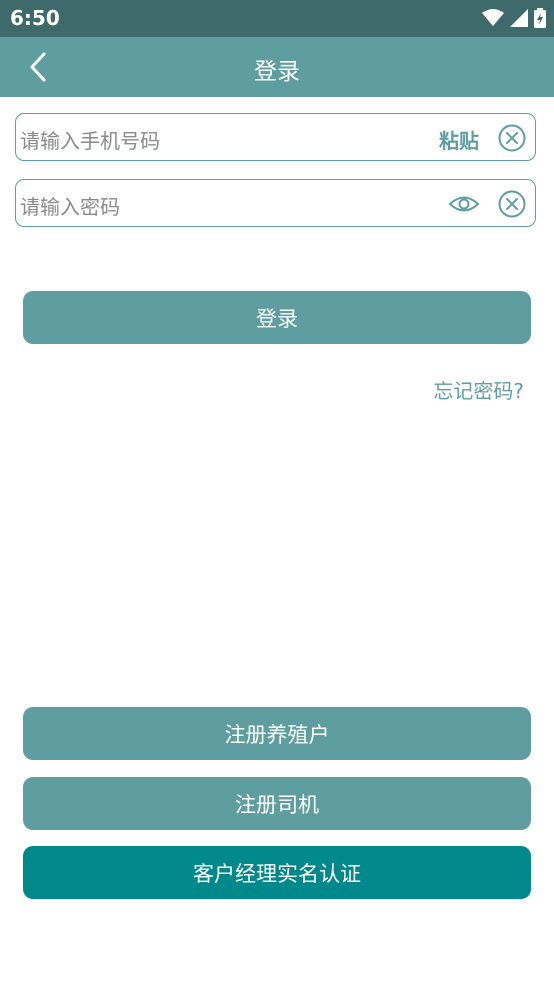  Describe the element at coordinates (275, 137) in the screenshot. I see `phone-field: 请输入手机号码 粘贴` at that location.